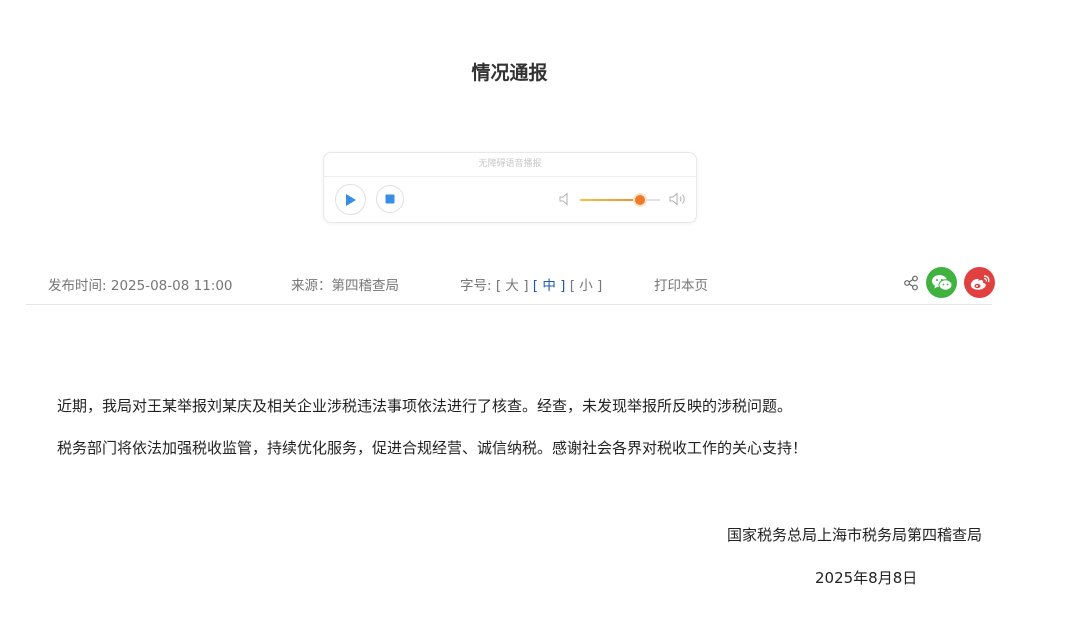 This screenshot has height=623, width=1080. I want to click on font-size-medium: [ 中 ], so click(549, 286).